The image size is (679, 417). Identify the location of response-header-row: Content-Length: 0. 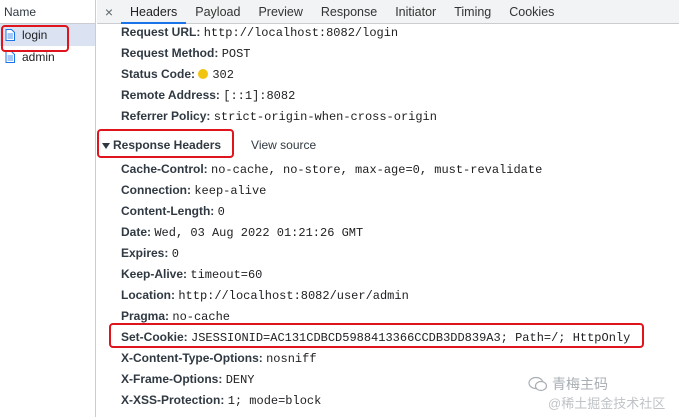
(173, 211).